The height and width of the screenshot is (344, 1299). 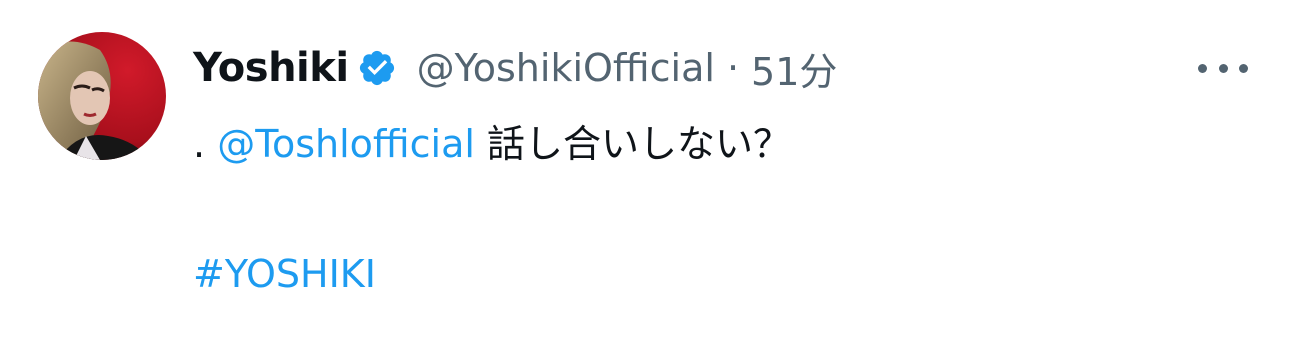 I want to click on tweet-hashtag-line: #YOSHIKI, so click(x=284, y=274).